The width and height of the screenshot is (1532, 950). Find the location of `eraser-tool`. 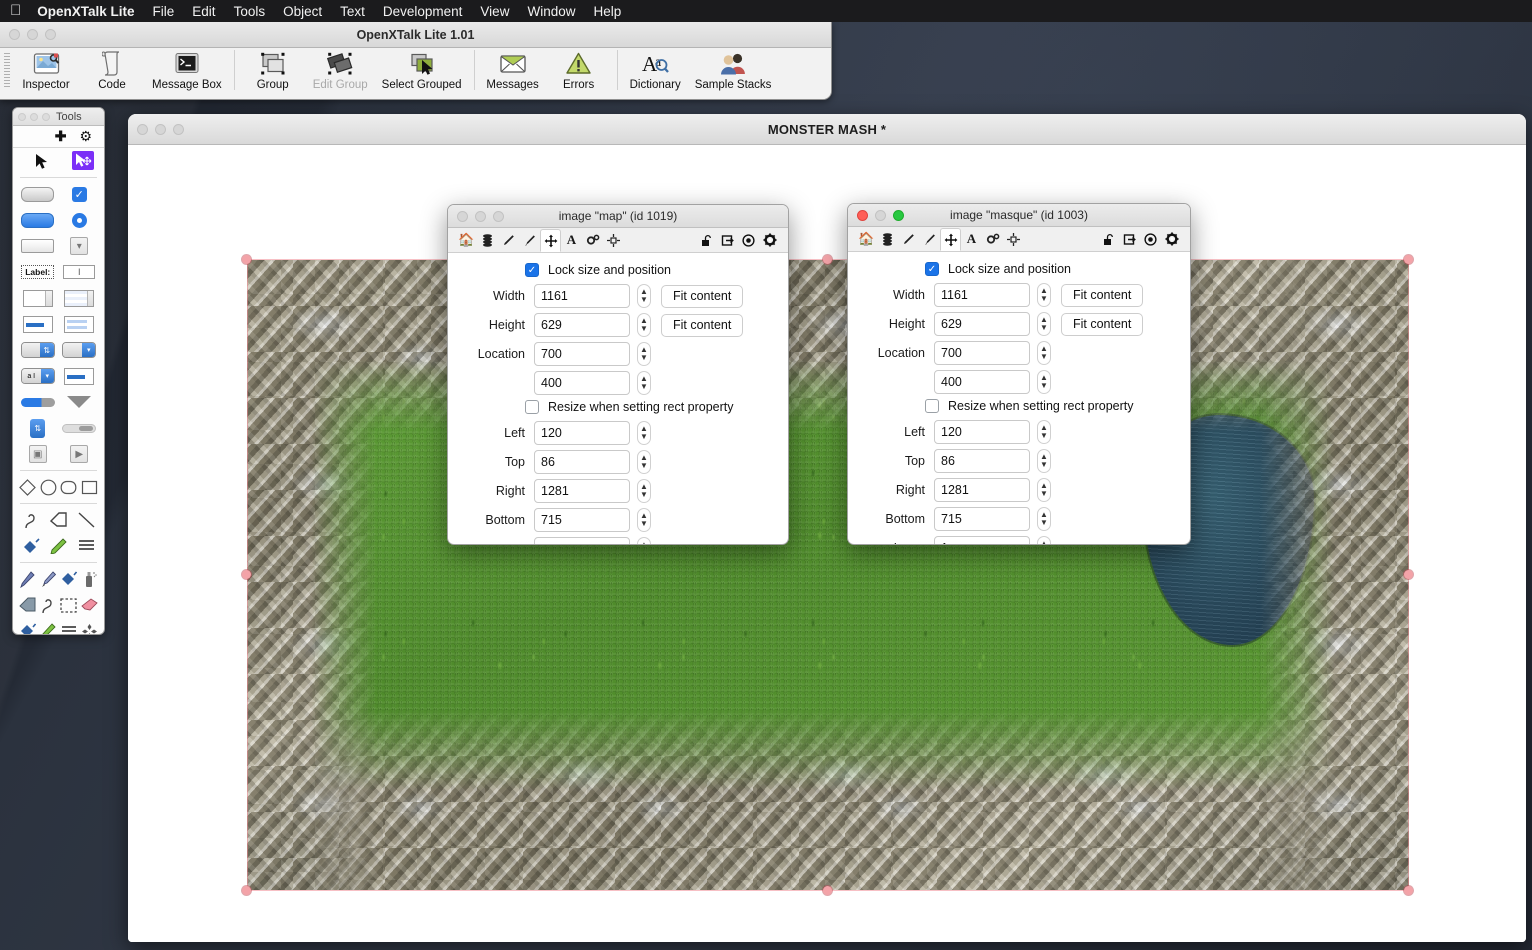

eraser-tool is located at coordinates (90, 605).